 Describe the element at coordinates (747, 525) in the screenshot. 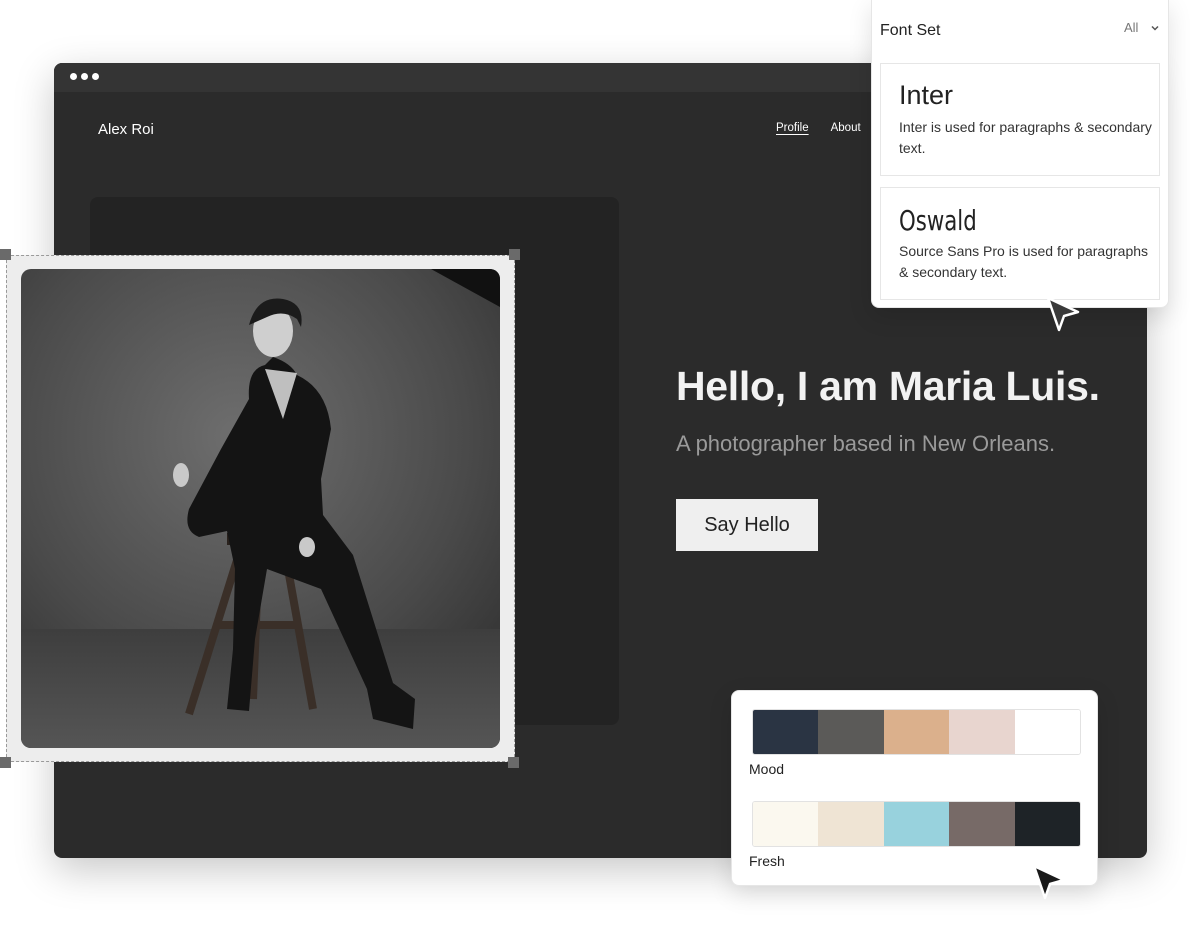

I see `say-hello-button: Say Hello` at that location.